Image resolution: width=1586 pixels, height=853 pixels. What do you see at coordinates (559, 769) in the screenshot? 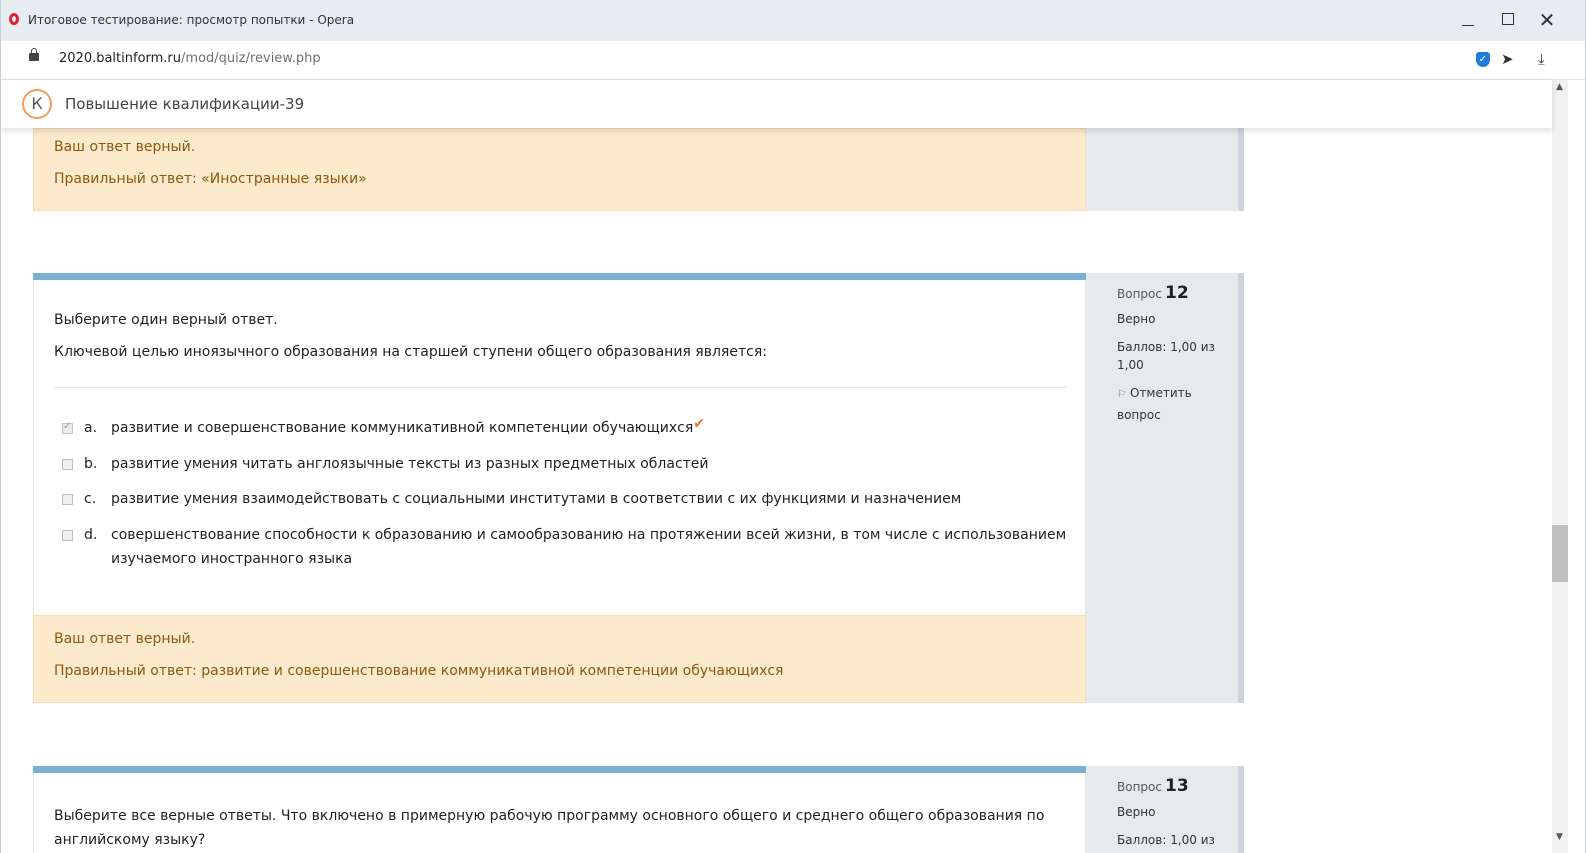
I see `q13-top-accent` at bounding box center [559, 769].